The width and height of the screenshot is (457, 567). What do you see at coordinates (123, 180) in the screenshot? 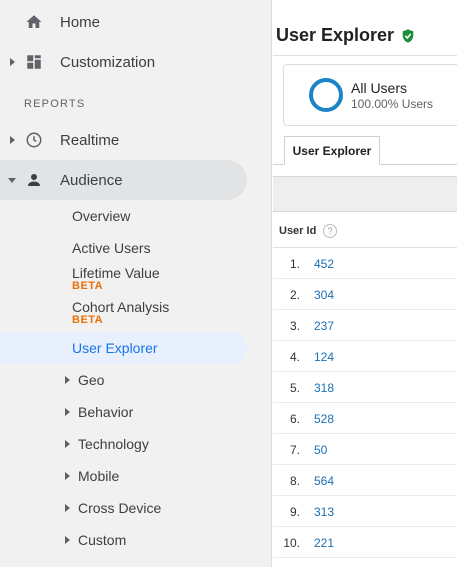
I see `sidebar-item-audience: Audience` at bounding box center [123, 180].